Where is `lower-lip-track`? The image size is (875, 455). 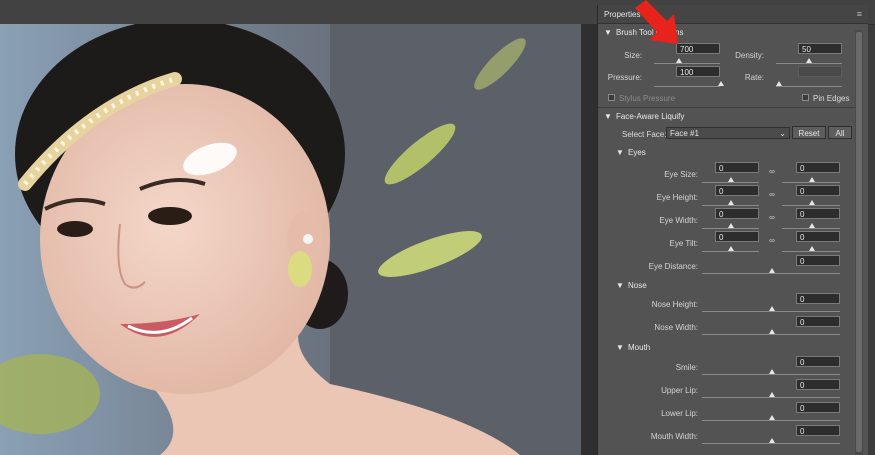
lower-lip-track is located at coordinates (771, 420).